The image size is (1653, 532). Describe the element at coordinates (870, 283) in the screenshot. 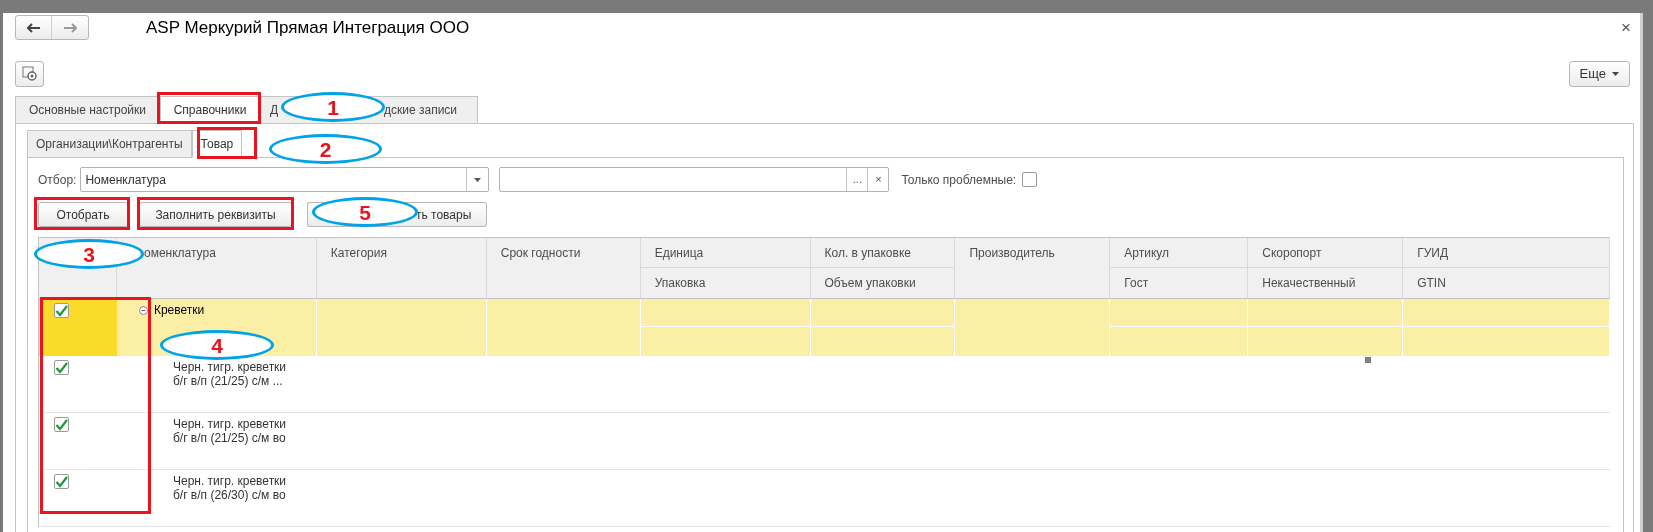

I see `column-header: Объем упаковки` at that location.